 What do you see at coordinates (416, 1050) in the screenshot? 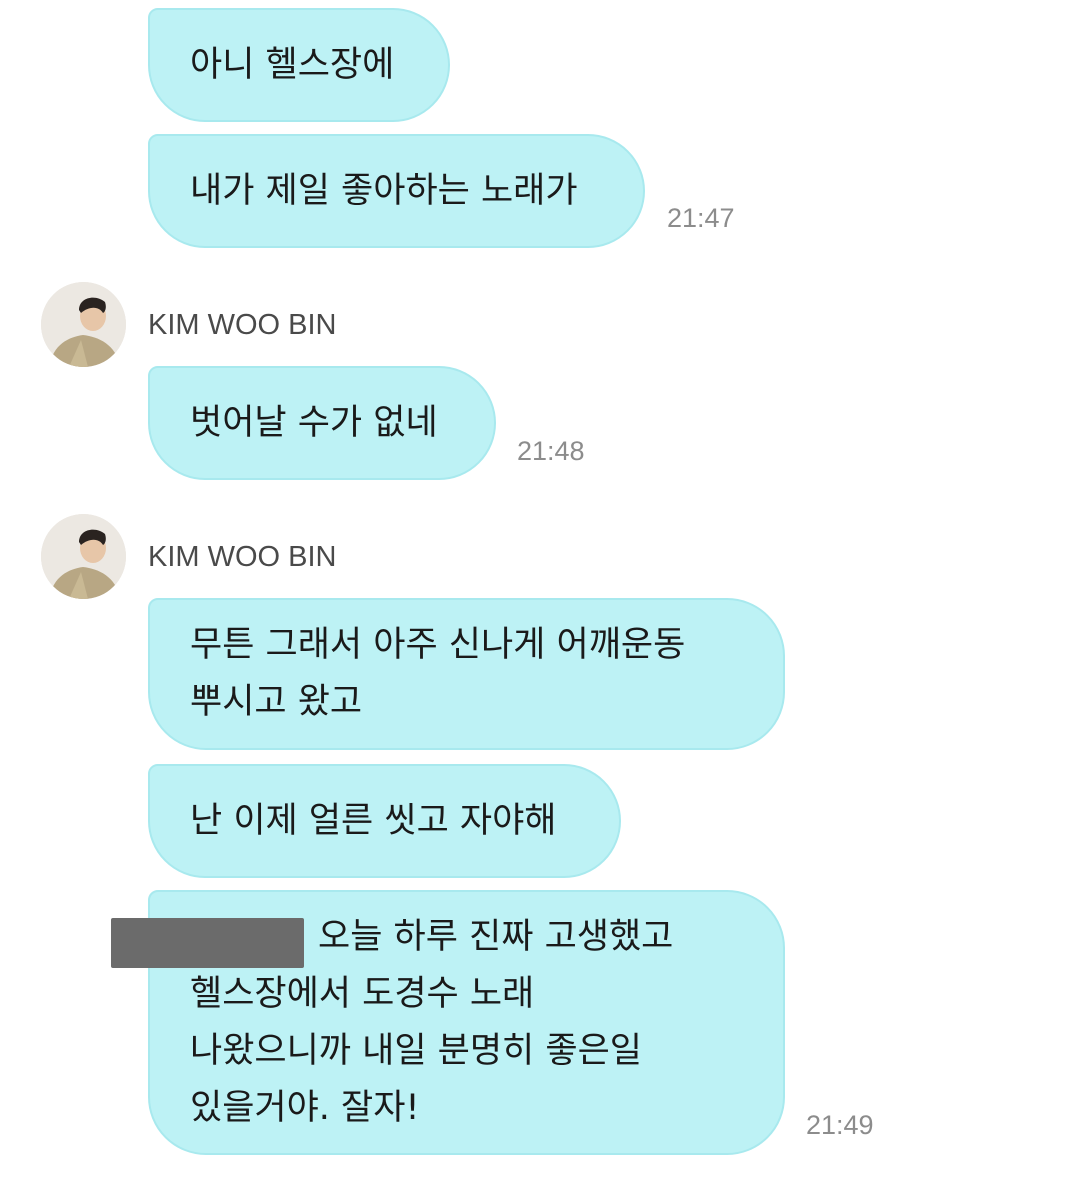
I see `message-text-line: 나왔으니까 내일 분명히 좋은일` at bounding box center [416, 1050].